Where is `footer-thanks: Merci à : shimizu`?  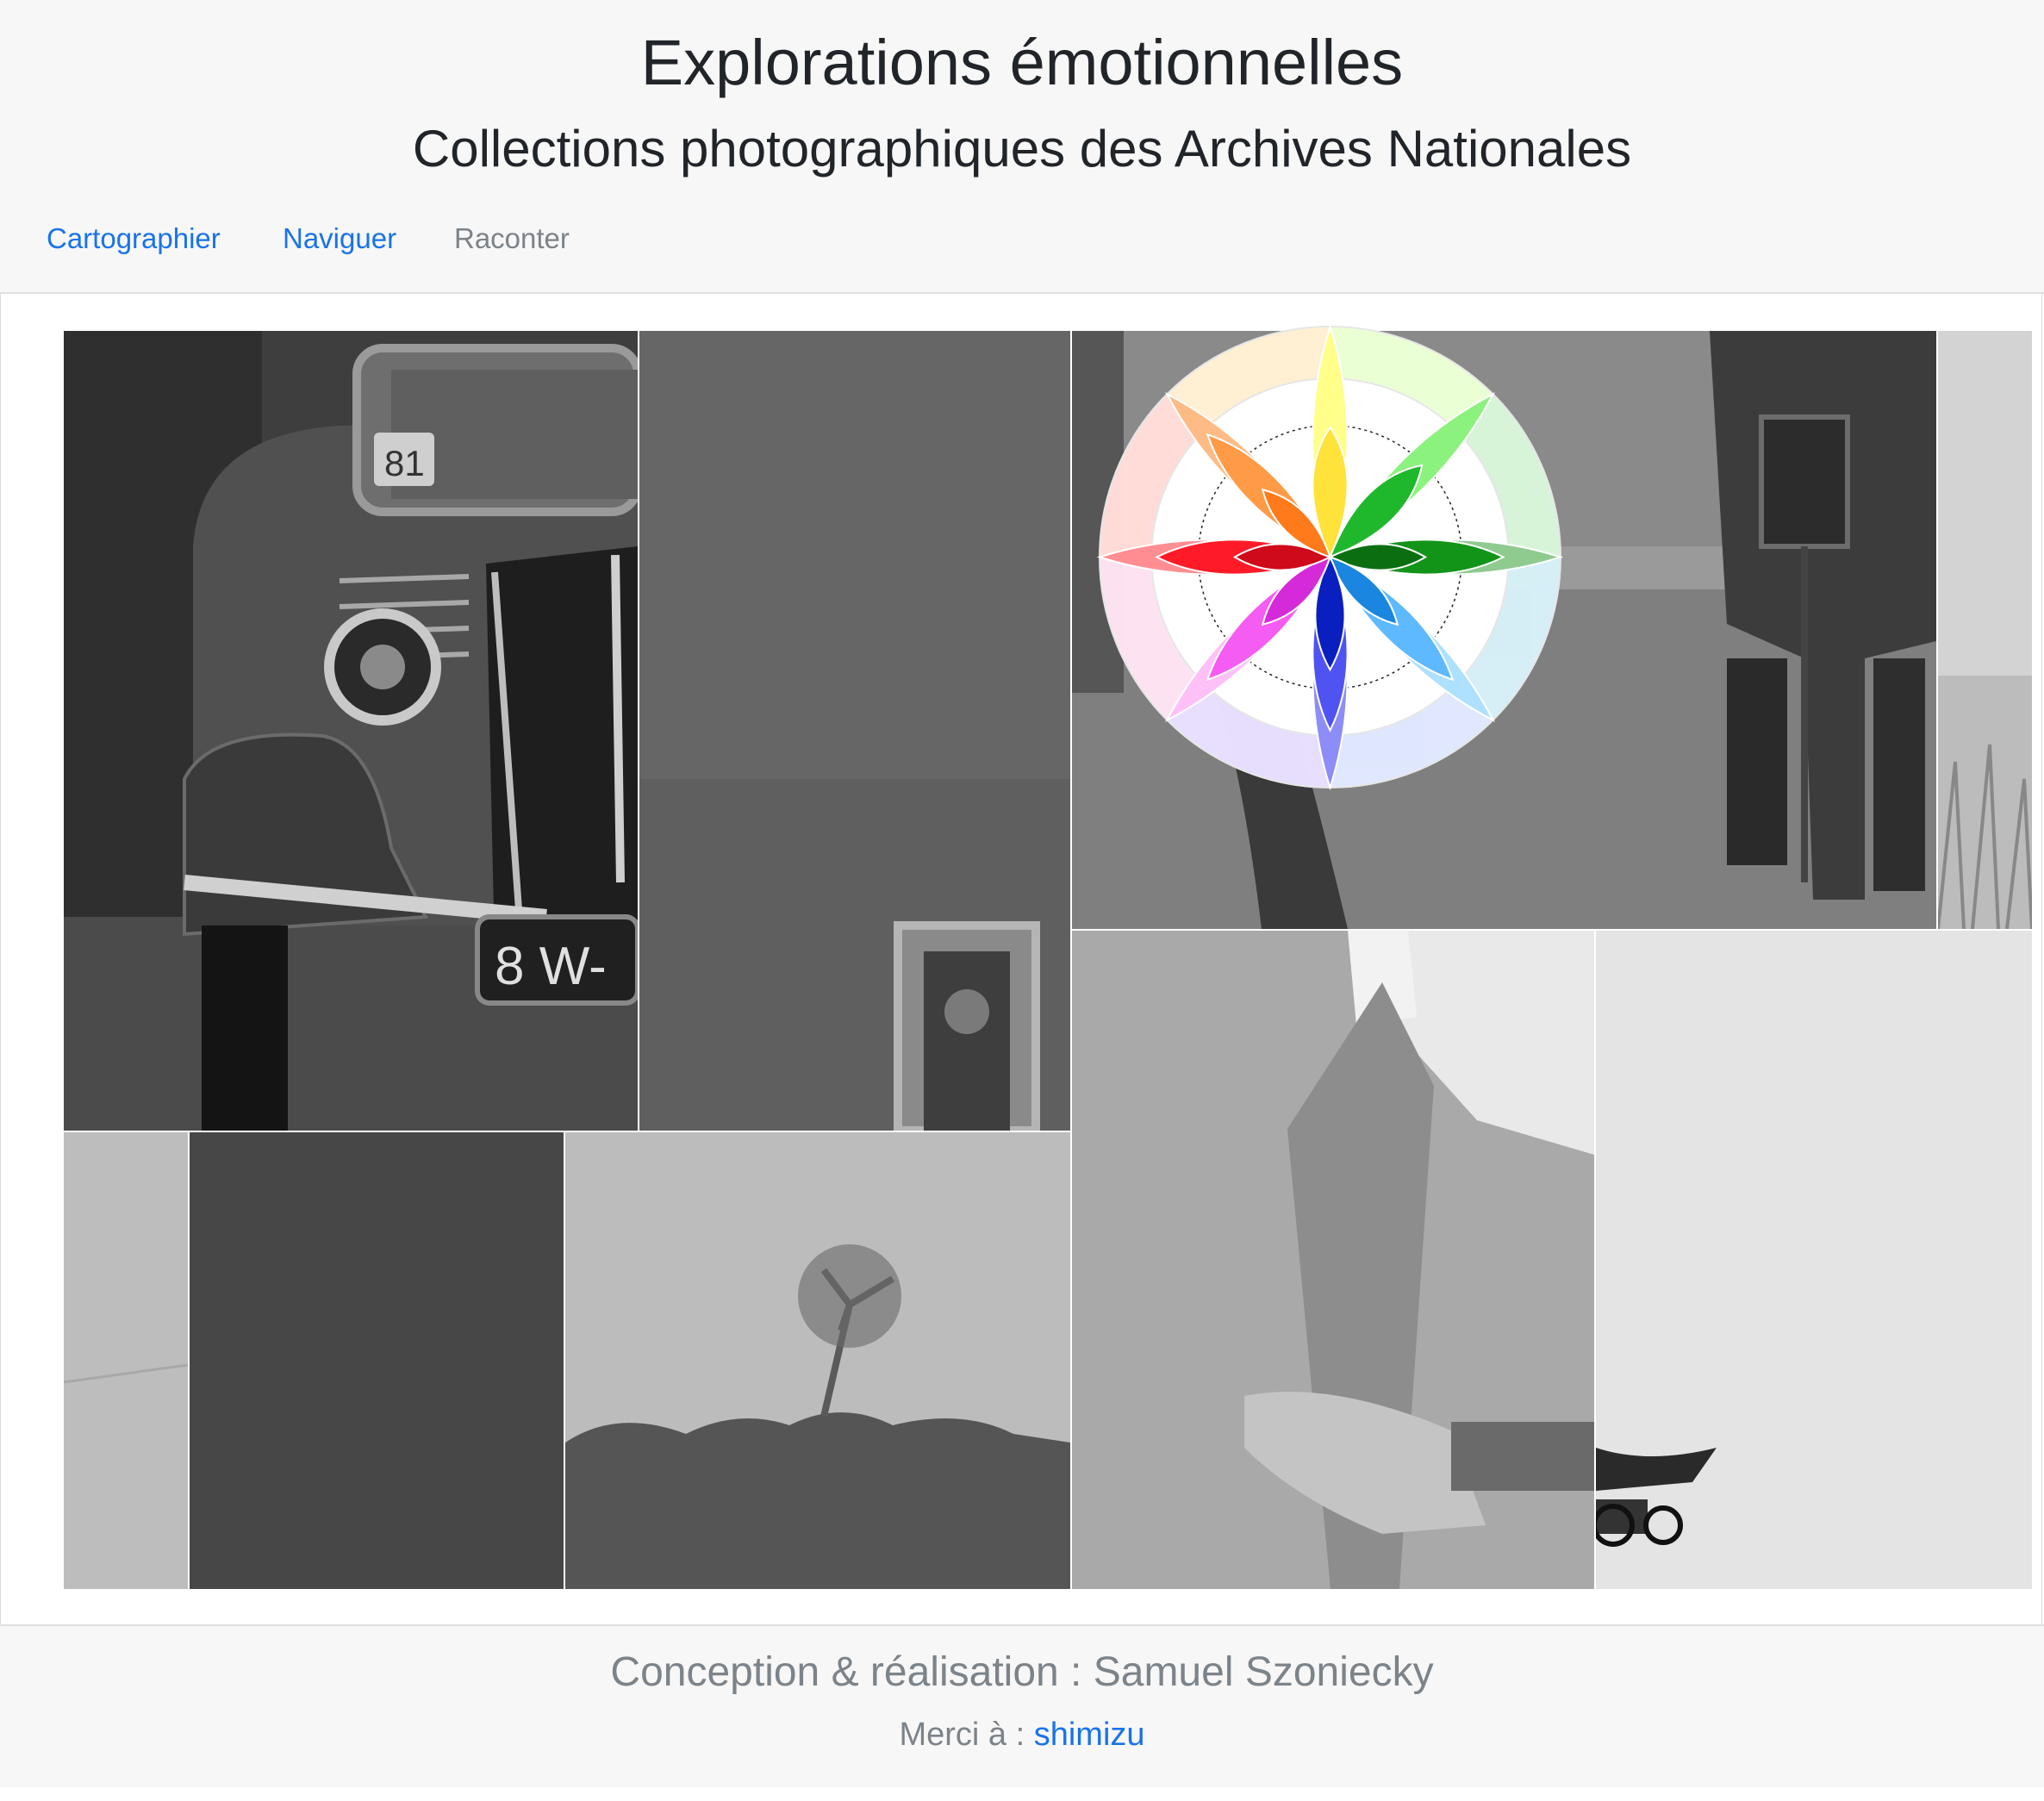 footer-thanks: Merci à : shimizu is located at coordinates (1022, 1735).